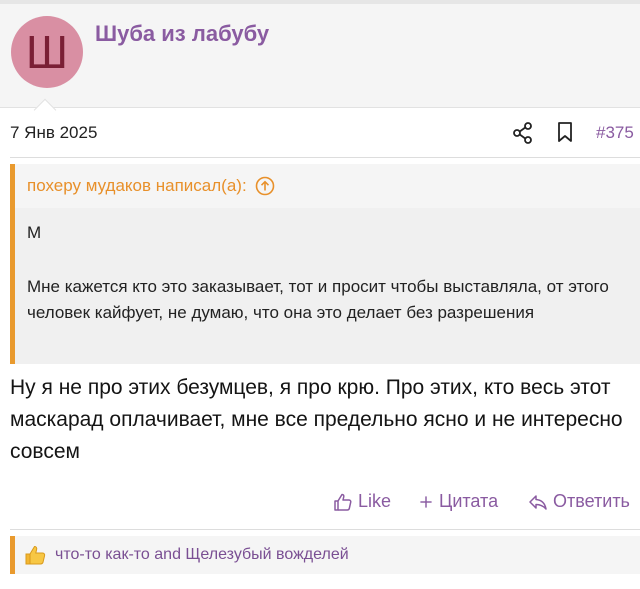  What do you see at coordinates (565, 132) in the screenshot?
I see `bookmark-icon` at bounding box center [565, 132].